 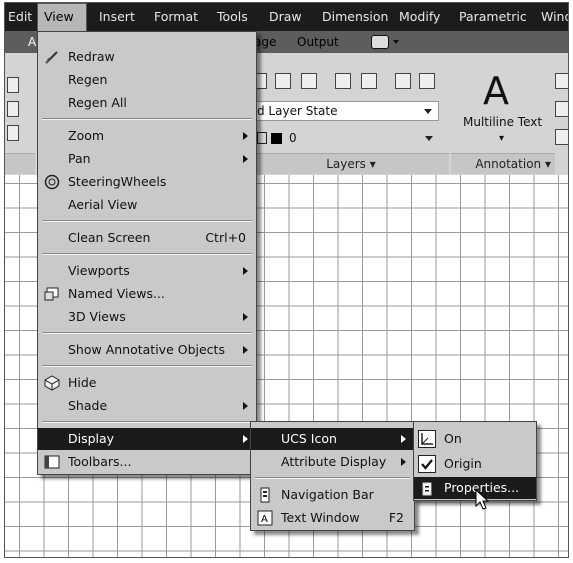 I want to click on menu-item-label: Clean Screen, so click(x=109, y=237).